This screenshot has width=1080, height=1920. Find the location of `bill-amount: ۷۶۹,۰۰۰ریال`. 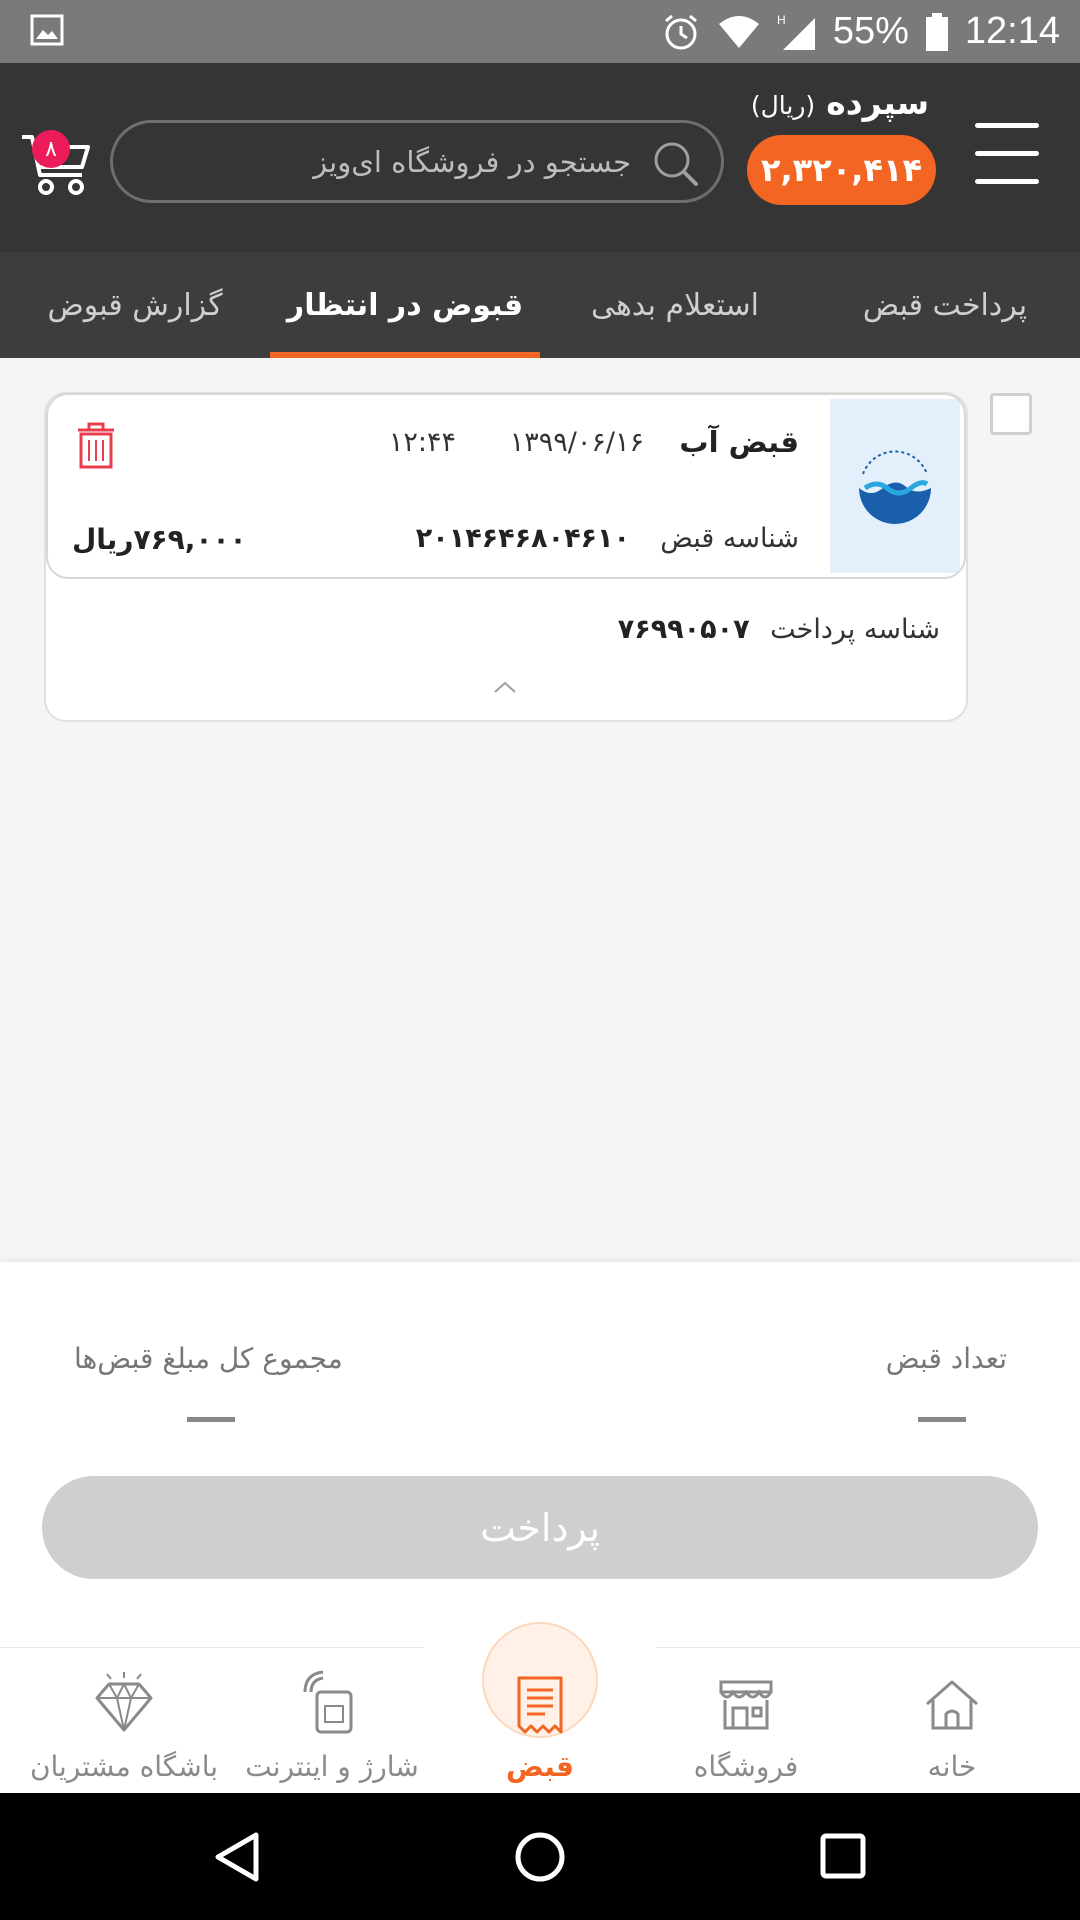

bill-amount: ۷۶۹,۰۰۰ریال is located at coordinates (159, 539).